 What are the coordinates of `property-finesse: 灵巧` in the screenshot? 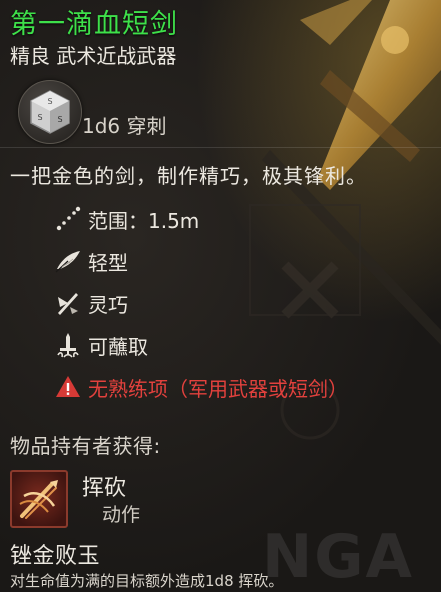 It's located at (201, 303).